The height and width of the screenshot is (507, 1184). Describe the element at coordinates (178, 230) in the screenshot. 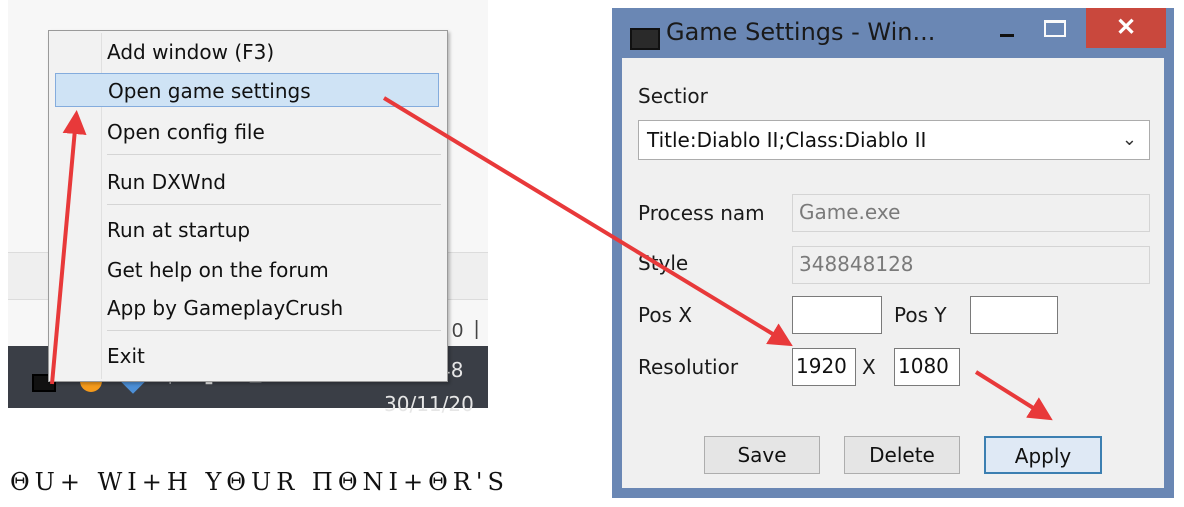

I see `menu-item-run-at-startup: Run at startup` at that location.